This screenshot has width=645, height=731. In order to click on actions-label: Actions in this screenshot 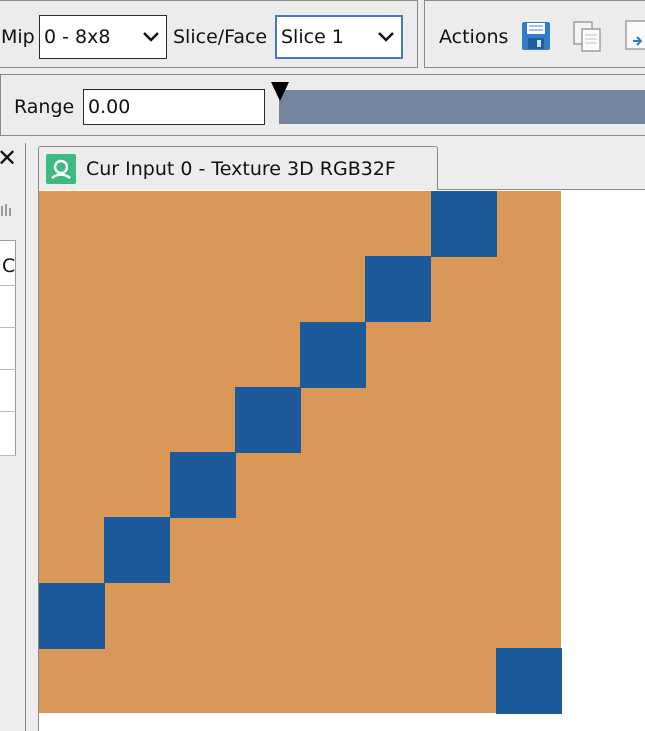, I will do `click(474, 37)`.